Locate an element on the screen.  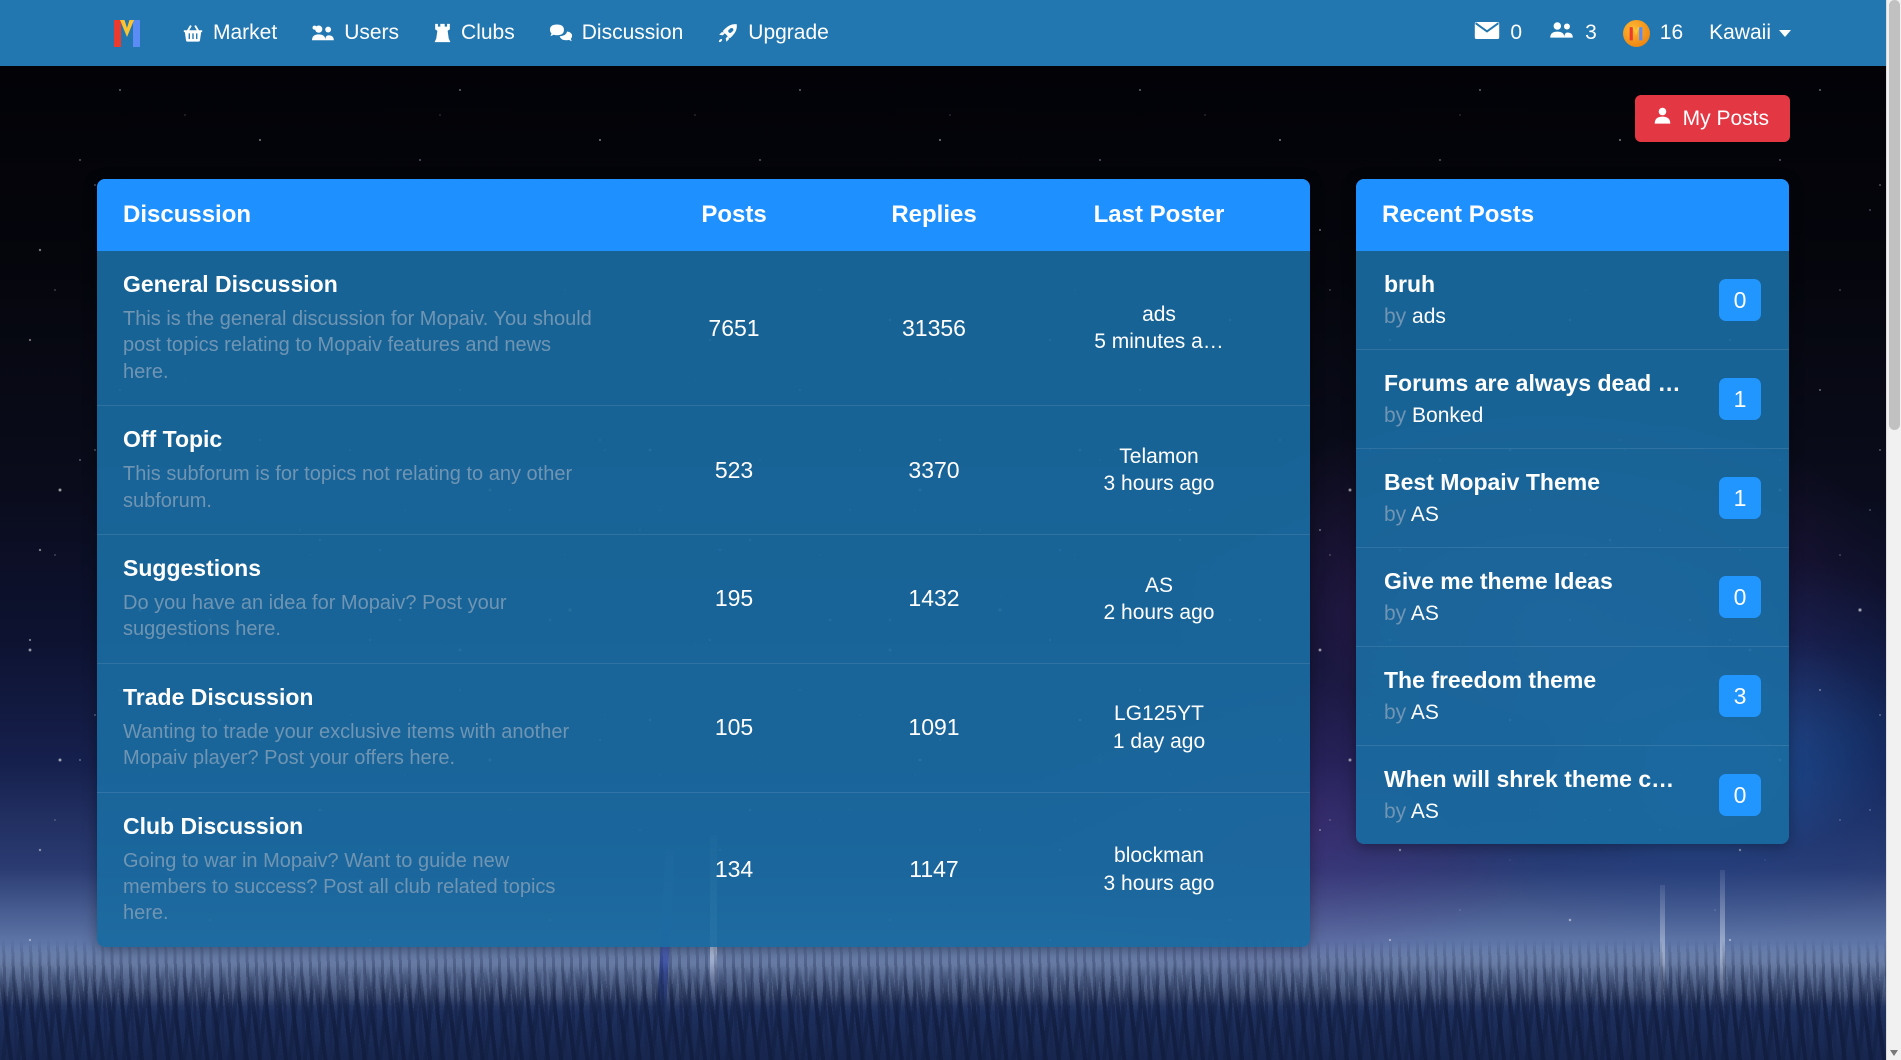
user-navigation: 0 3 16 Kawaii is located at coordinates (1632, 33).